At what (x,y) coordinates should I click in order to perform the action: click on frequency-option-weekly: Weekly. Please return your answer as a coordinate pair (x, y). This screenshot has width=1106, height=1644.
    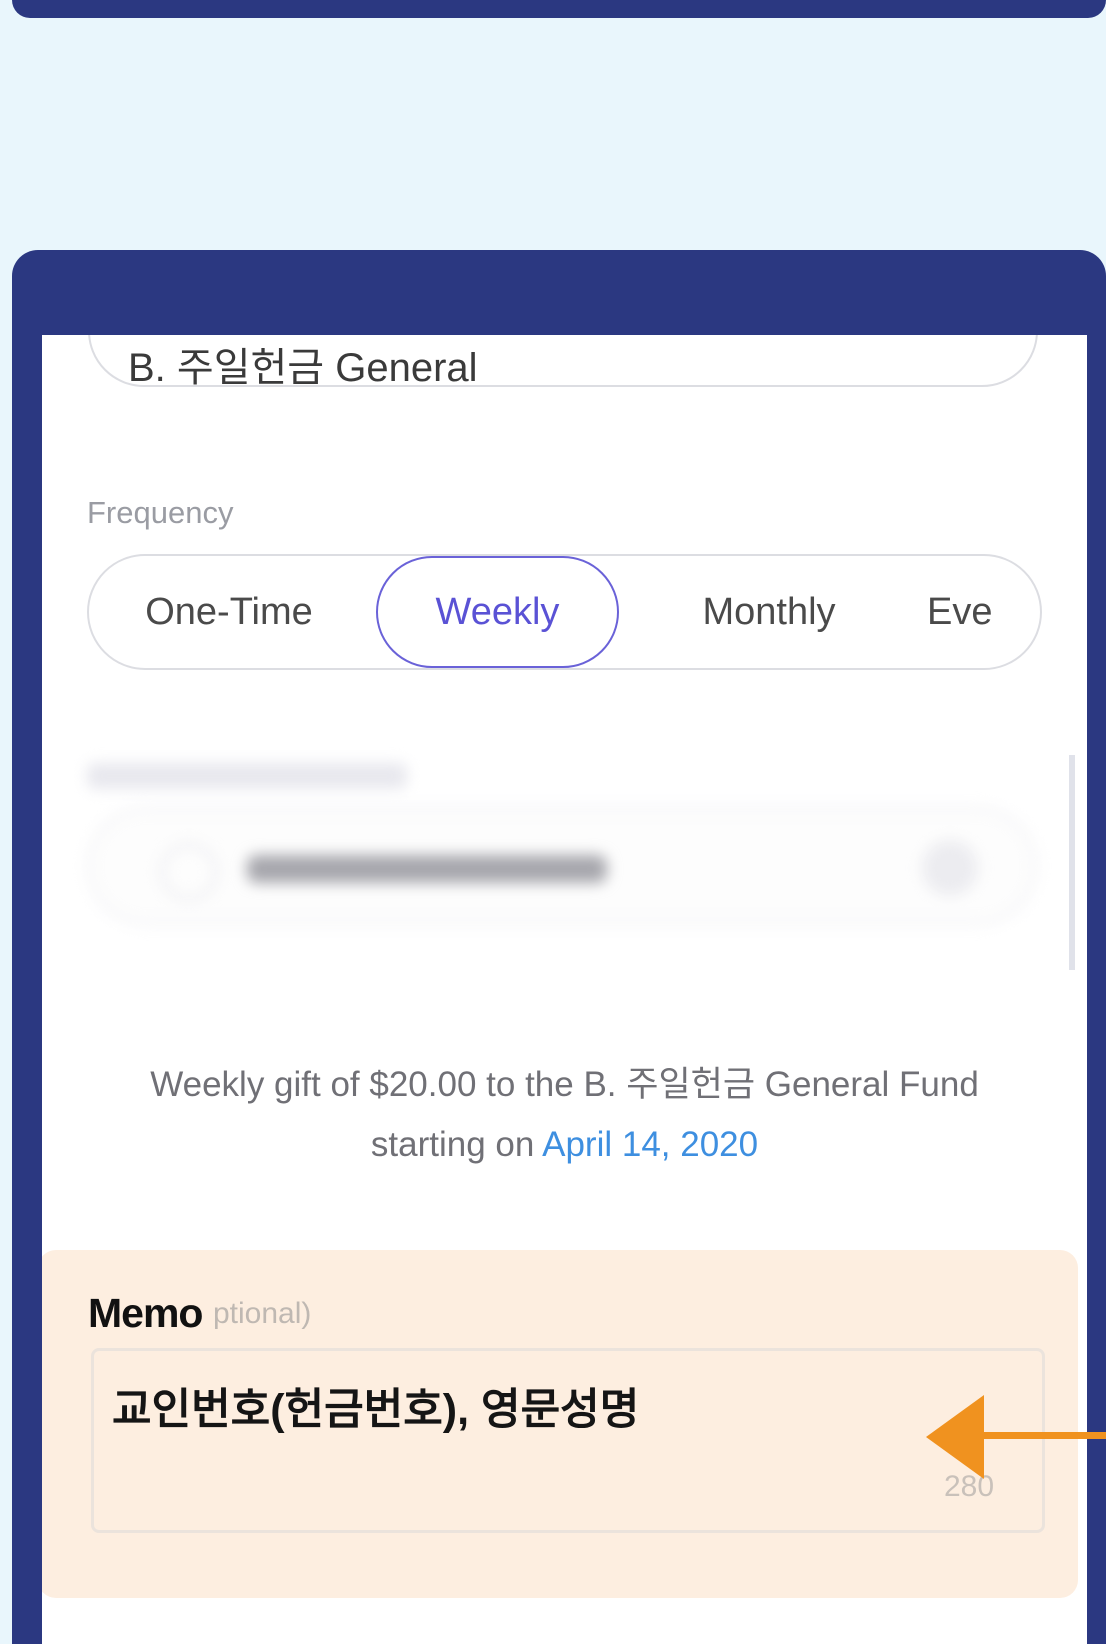
    Looking at the image, I should click on (497, 612).